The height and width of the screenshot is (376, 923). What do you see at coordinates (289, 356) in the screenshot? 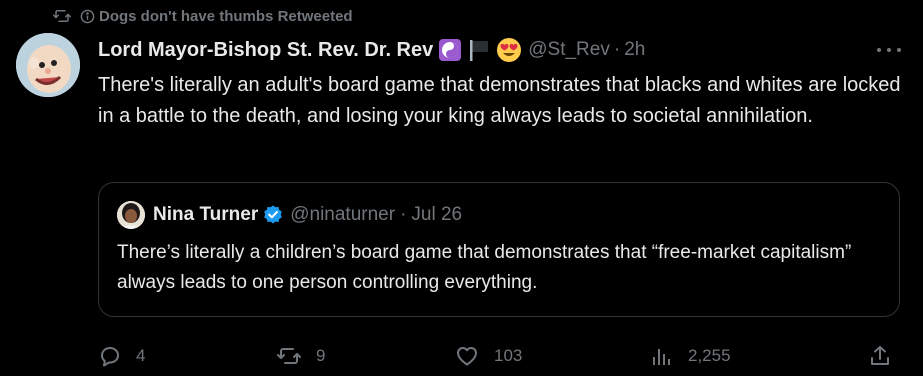
I see `retweet-action-icon` at bounding box center [289, 356].